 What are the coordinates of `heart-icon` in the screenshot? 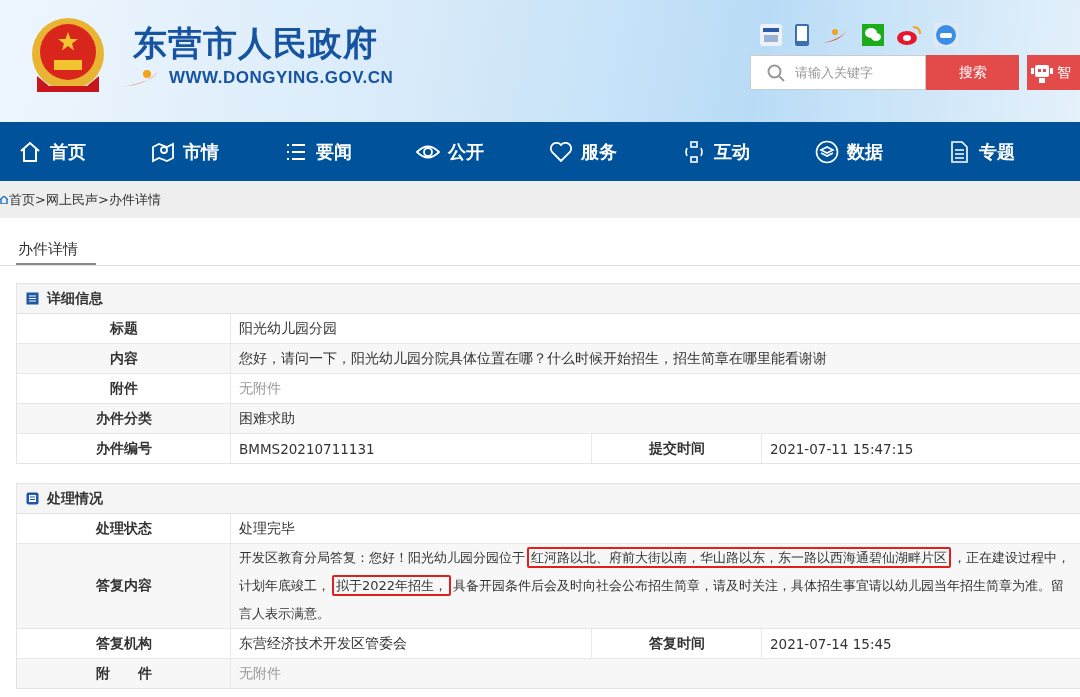 It's located at (561, 151).